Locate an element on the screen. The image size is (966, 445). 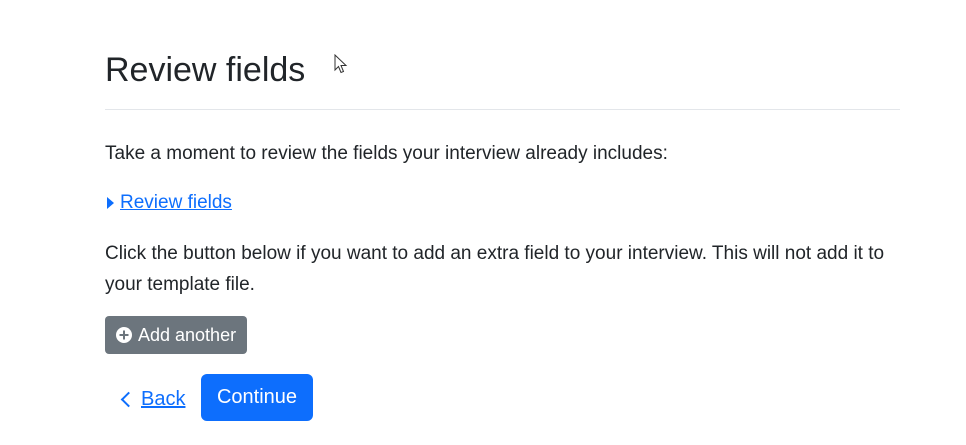
back-link: Back is located at coordinates (152, 399).